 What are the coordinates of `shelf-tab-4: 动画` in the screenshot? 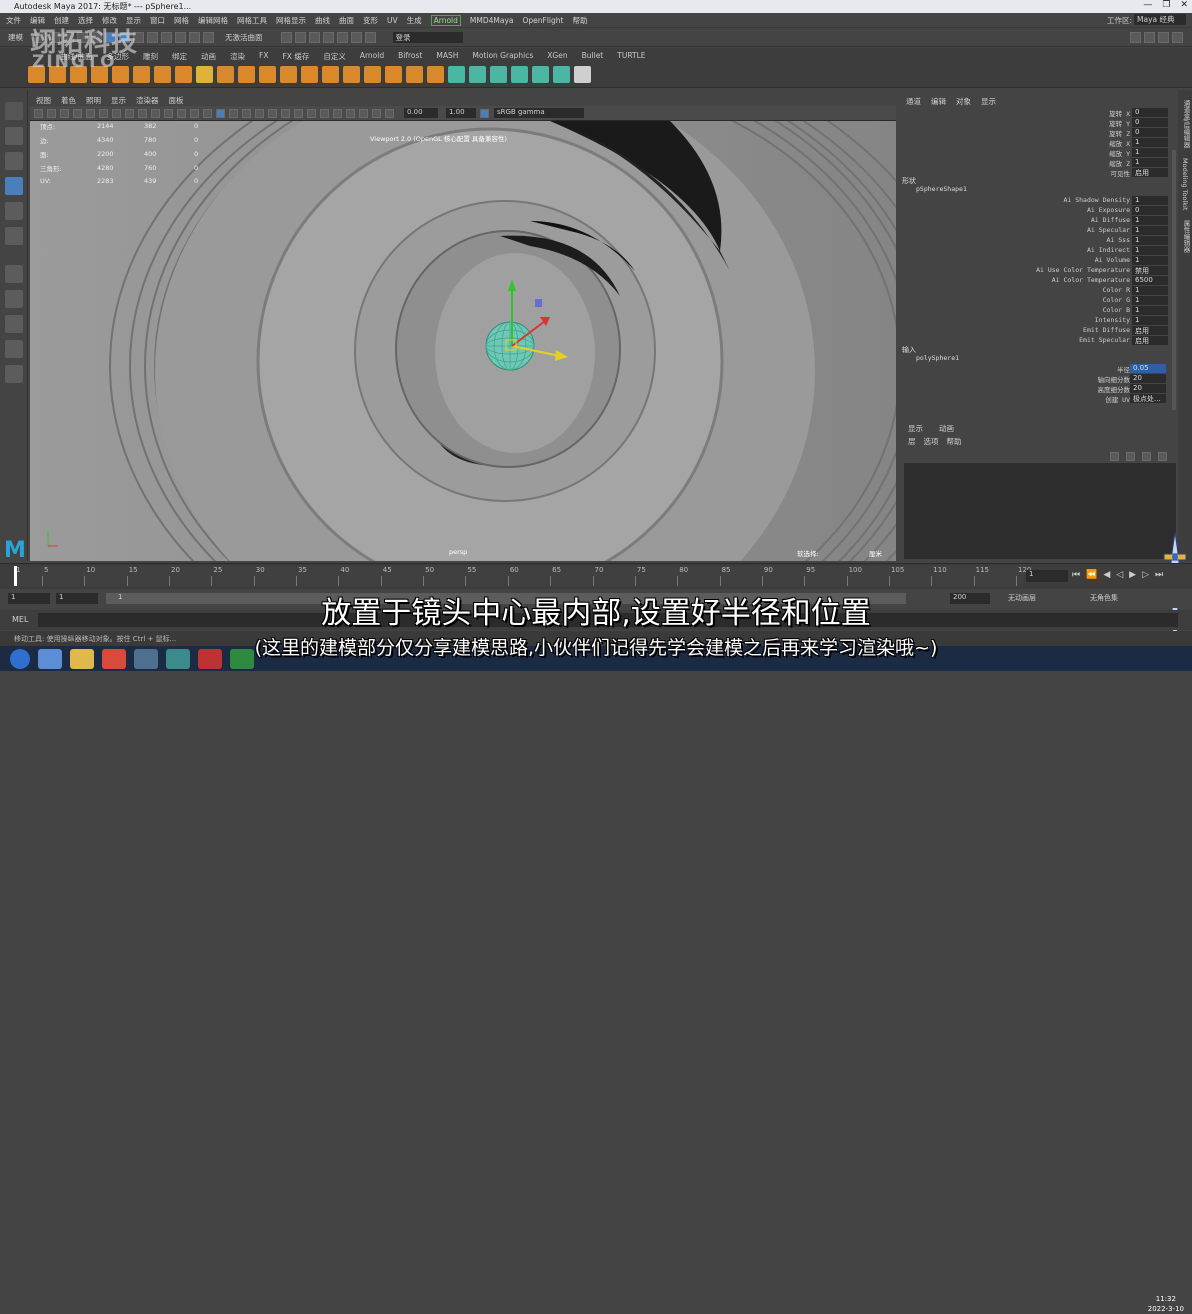 It's located at (208, 56).